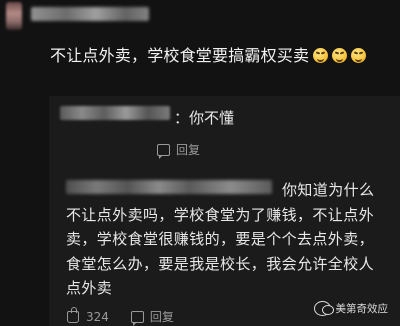  What do you see at coordinates (97, 316) in the screenshot?
I see `like-count: 324` at bounding box center [97, 316].